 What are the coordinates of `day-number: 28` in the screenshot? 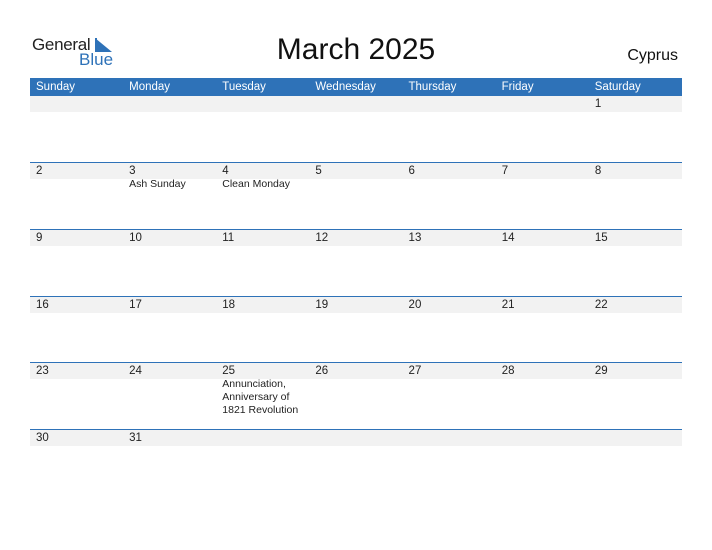 It's located at (508, 371).